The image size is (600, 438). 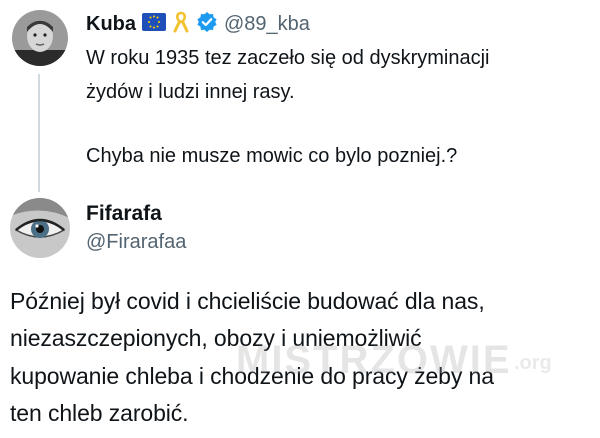 I want to click on eu-flag-icon, so click(x=154, y=24).